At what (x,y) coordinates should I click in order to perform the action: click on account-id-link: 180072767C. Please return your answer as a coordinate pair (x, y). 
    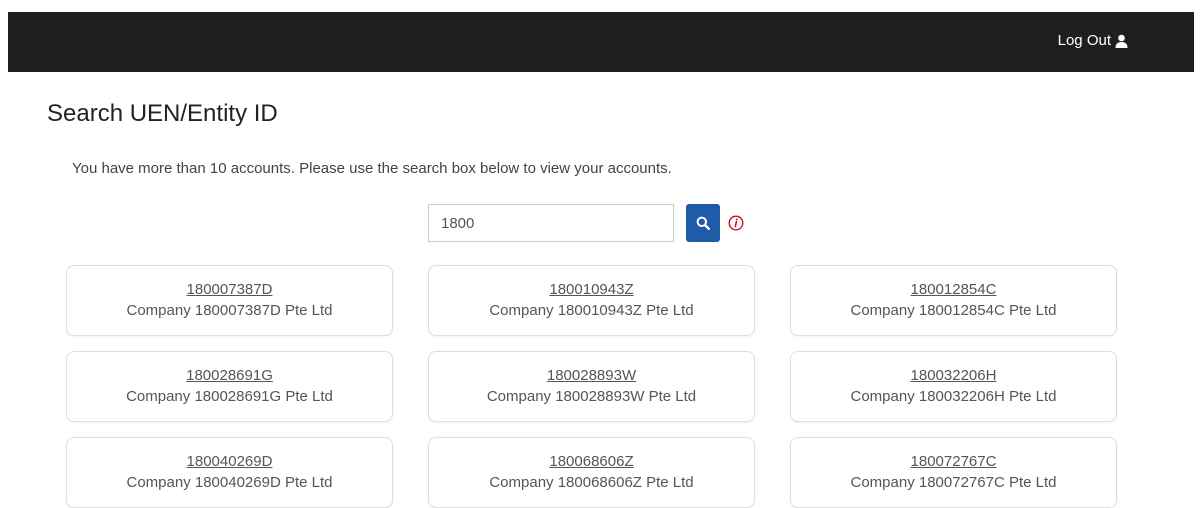
    Looking at the image, I should click on (954, 462).